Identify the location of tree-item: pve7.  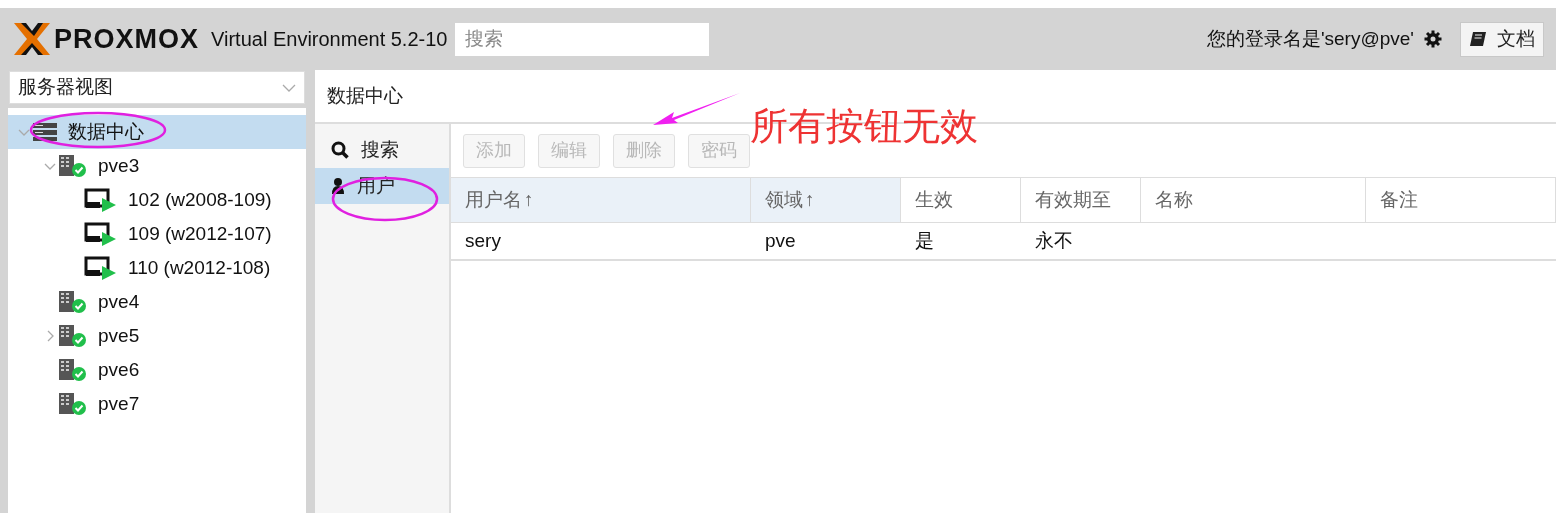
(157, 404).